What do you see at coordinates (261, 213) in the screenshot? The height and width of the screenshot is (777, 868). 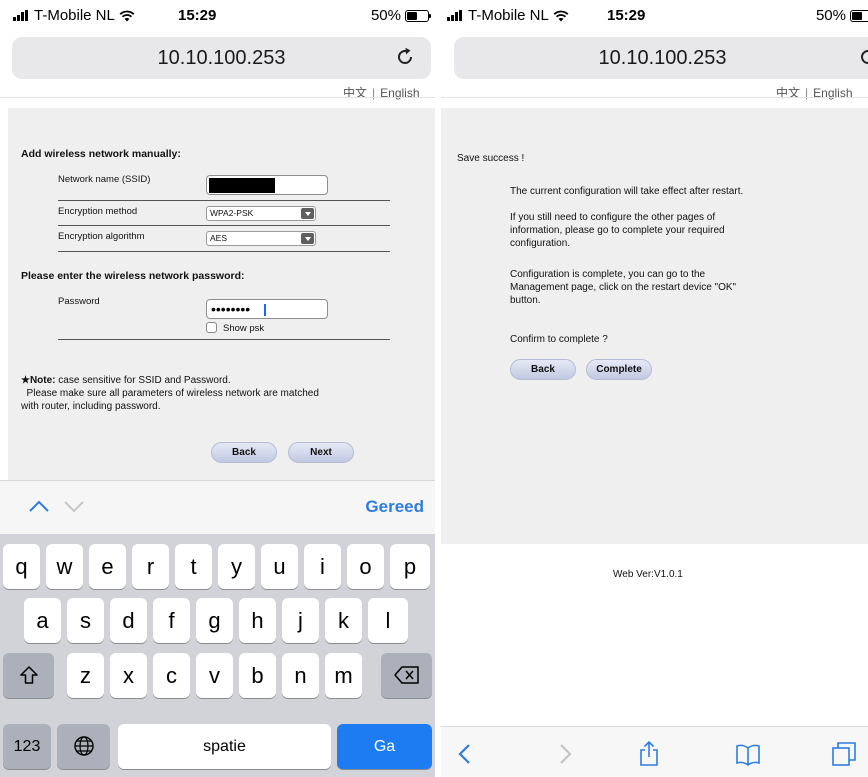 I see `encryption-method-select: WPA2-PSK` at bounding box center [261, 213].